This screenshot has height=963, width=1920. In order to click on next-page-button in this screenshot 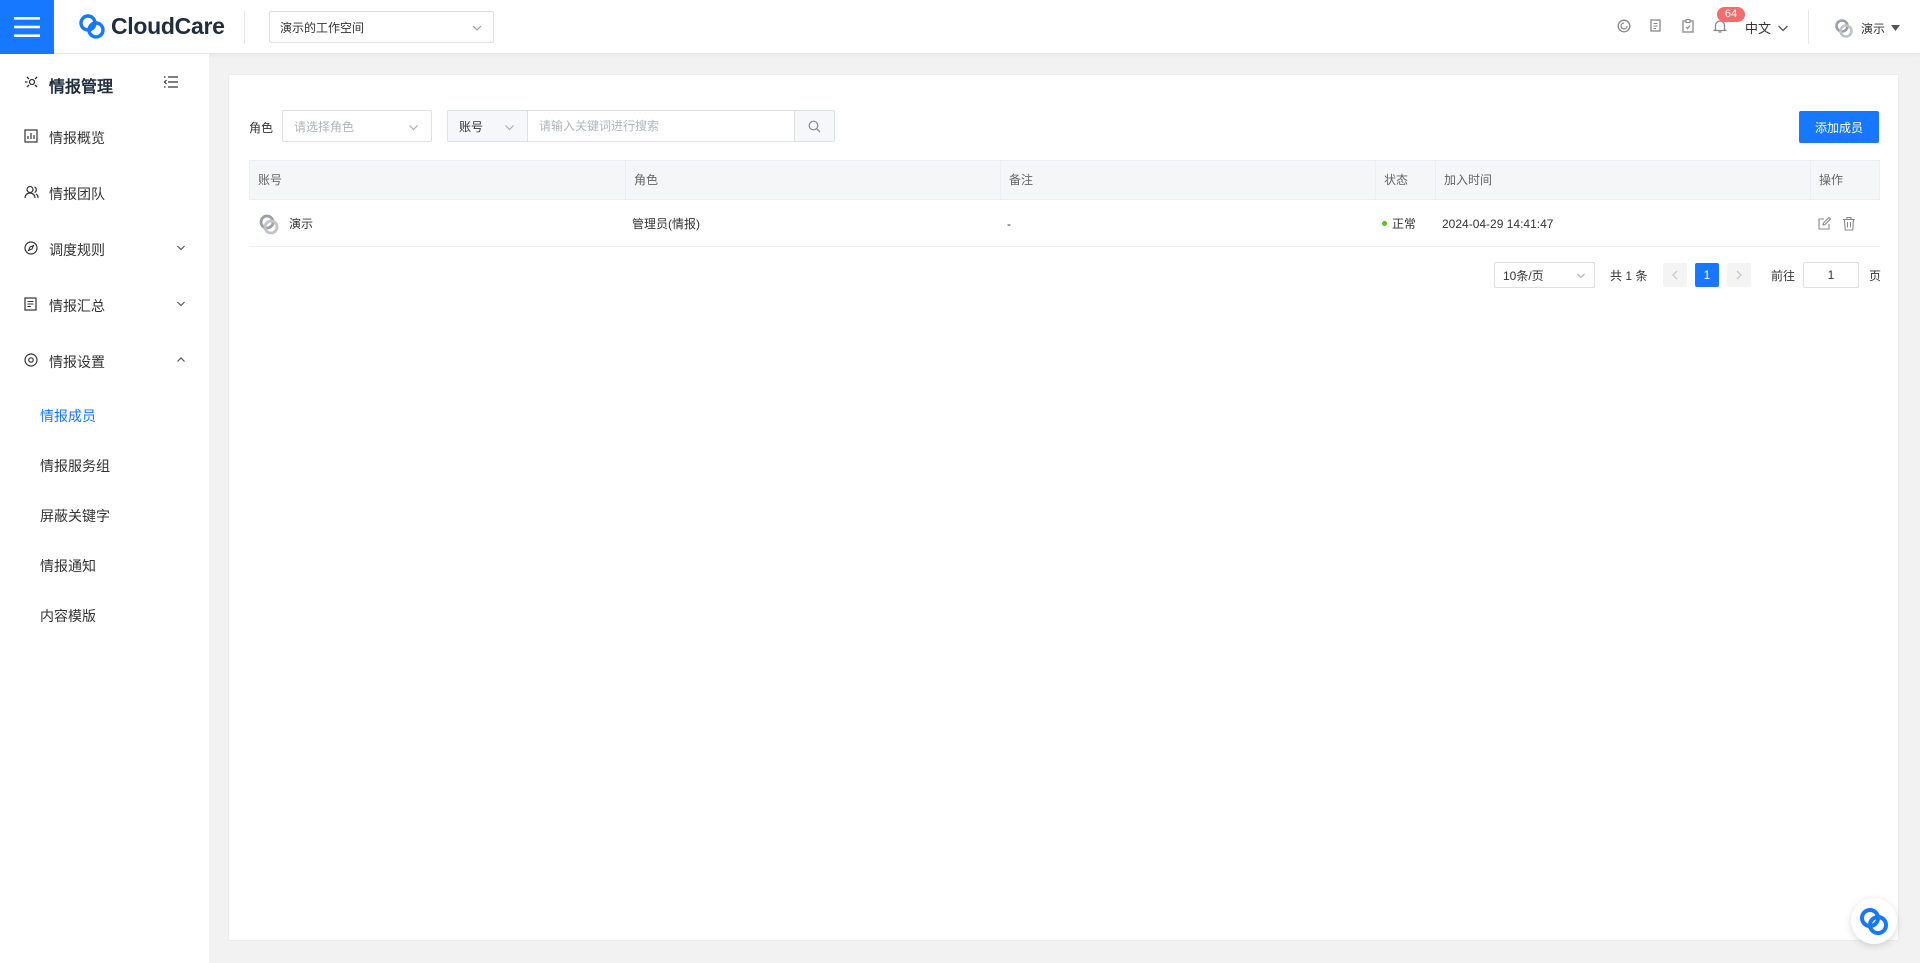, I will do `click(1739, 275)`.